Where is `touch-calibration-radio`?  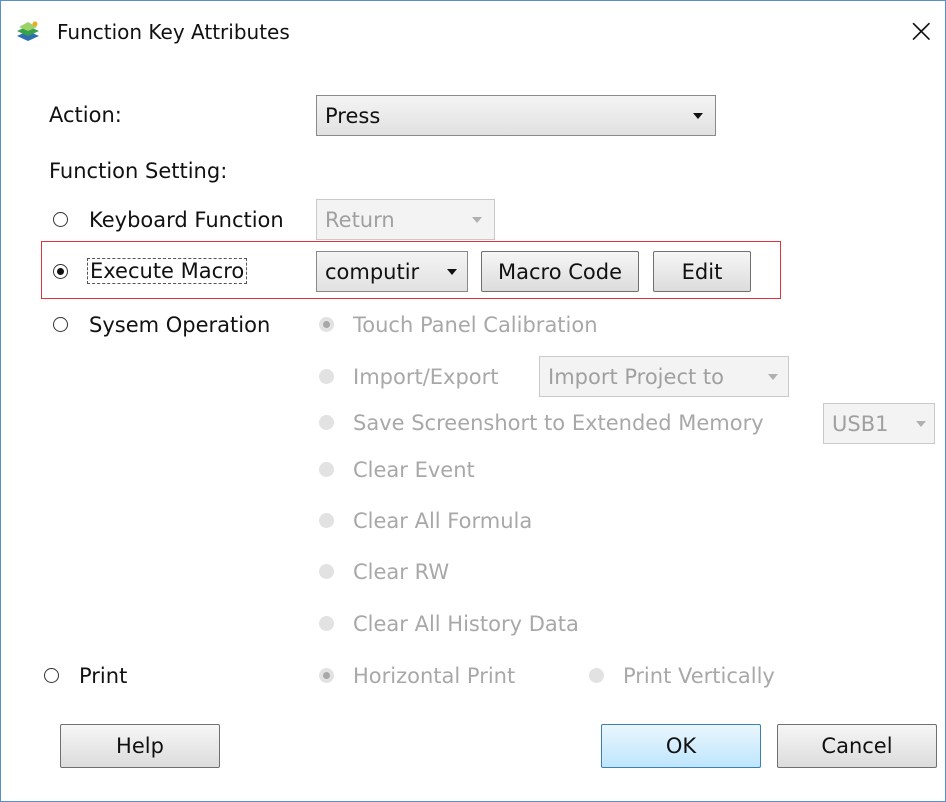
touch-calibration-radio is located at coordinates (326, 324).